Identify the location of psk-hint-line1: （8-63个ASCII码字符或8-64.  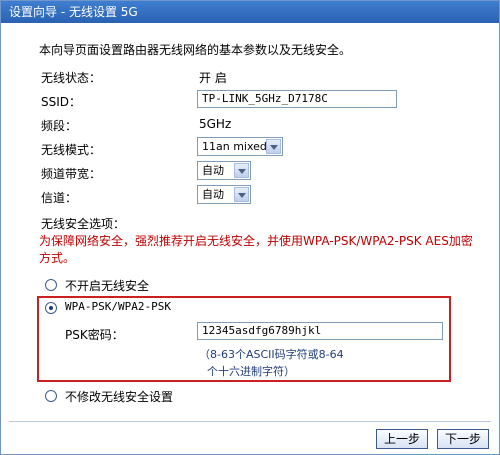
(271, 354).